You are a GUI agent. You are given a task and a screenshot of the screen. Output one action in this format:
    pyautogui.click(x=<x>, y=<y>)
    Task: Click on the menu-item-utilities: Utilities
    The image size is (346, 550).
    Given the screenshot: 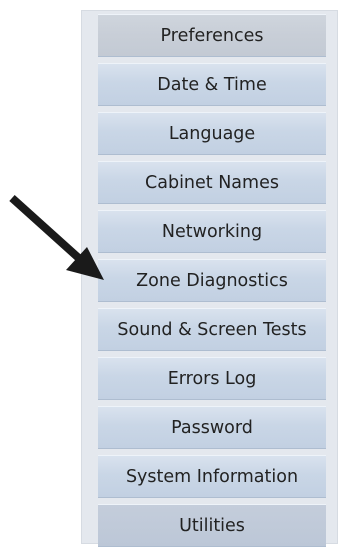 What is the action you would take?
    pyautogui.click(x=212, y=525)
    